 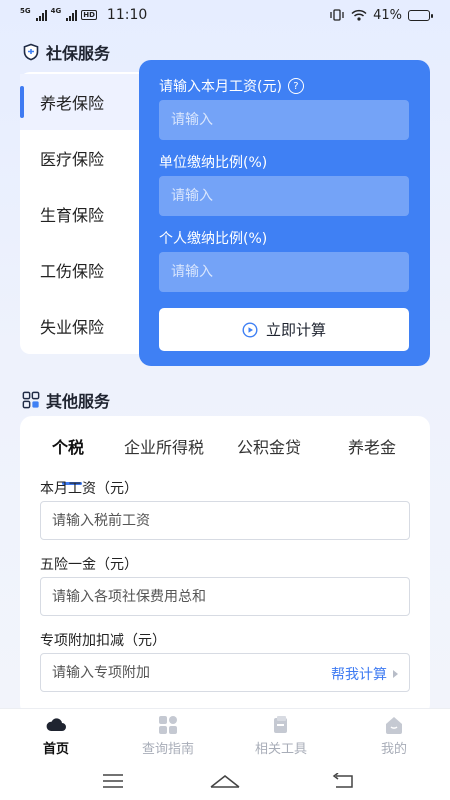 What do you see at coordinates (72, 103) in the screenshot?
I see `insurance-item-label: 养老保险` at bounding box center [72, 103].